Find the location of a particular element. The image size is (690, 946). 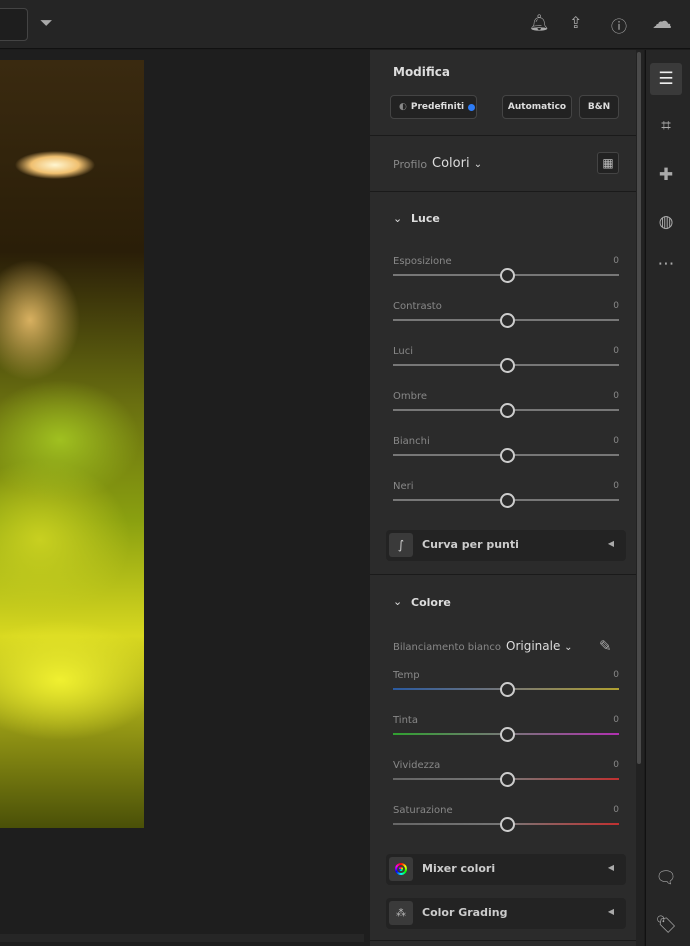

healing-icon: ✚ is located at coordinates (666, 175).